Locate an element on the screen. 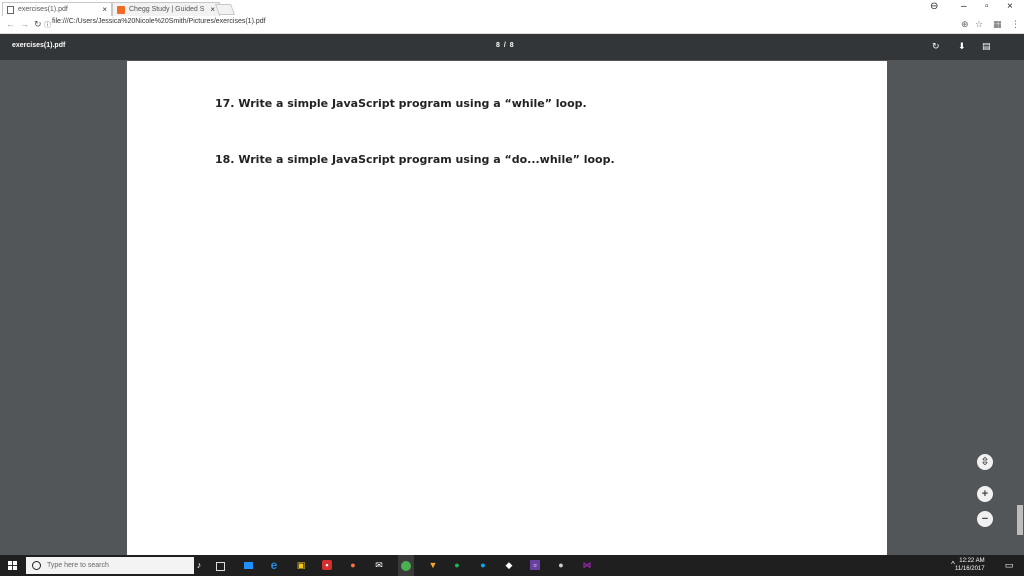 Image resolution: width=1024 pixels, height=576 pixels. back-arrow-icon: ← is located at coordinates (10, 24).